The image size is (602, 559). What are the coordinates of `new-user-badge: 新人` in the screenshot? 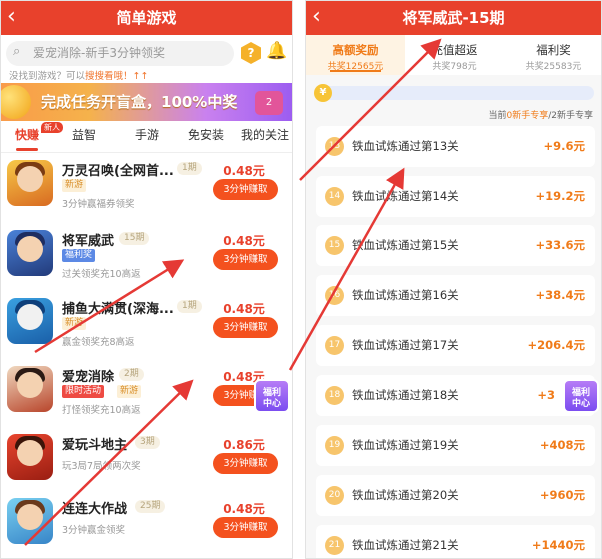 It's located at (52, 127).